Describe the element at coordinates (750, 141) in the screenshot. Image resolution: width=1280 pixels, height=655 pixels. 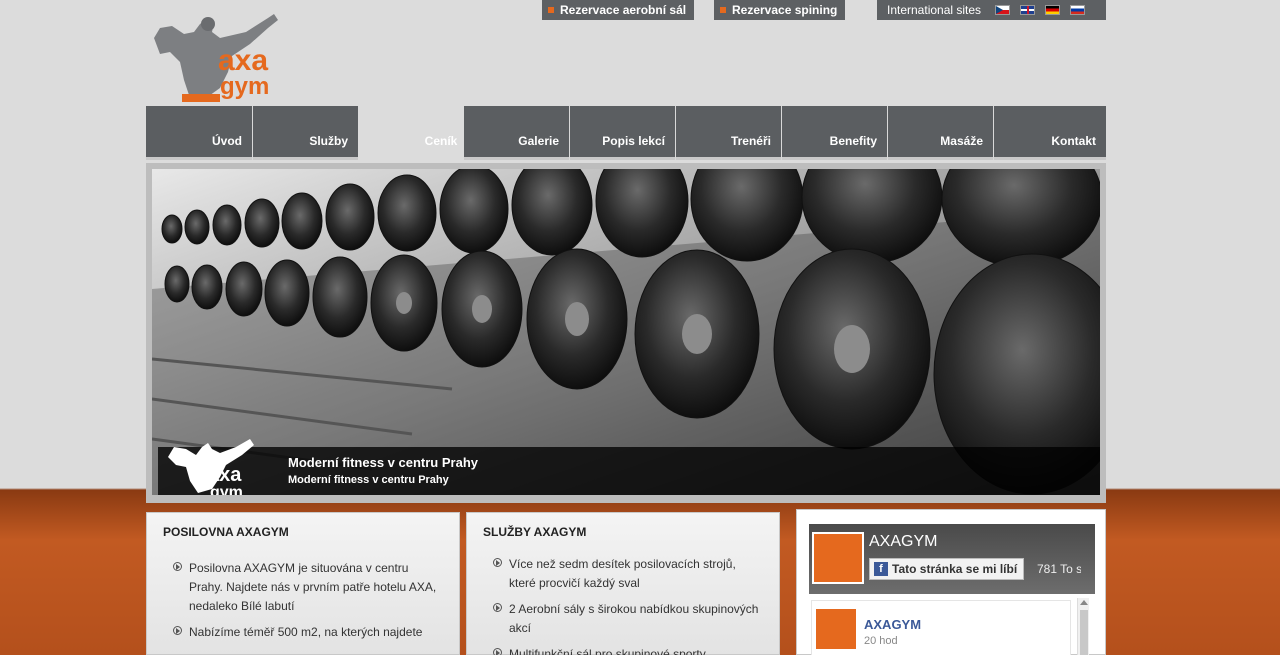
I see `nav-label: Trenéři` at that location.